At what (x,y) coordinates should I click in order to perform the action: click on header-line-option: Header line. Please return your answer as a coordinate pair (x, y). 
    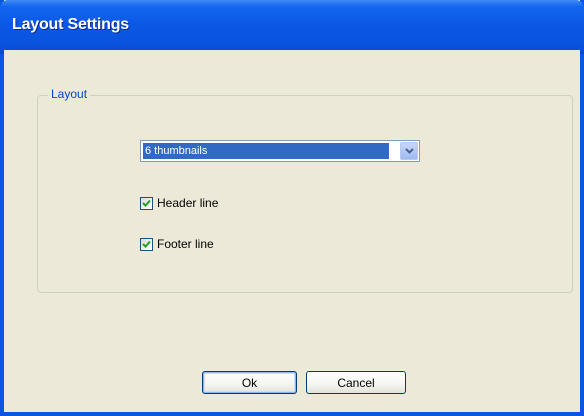
    Looking at the image, I should click on (179, 203).